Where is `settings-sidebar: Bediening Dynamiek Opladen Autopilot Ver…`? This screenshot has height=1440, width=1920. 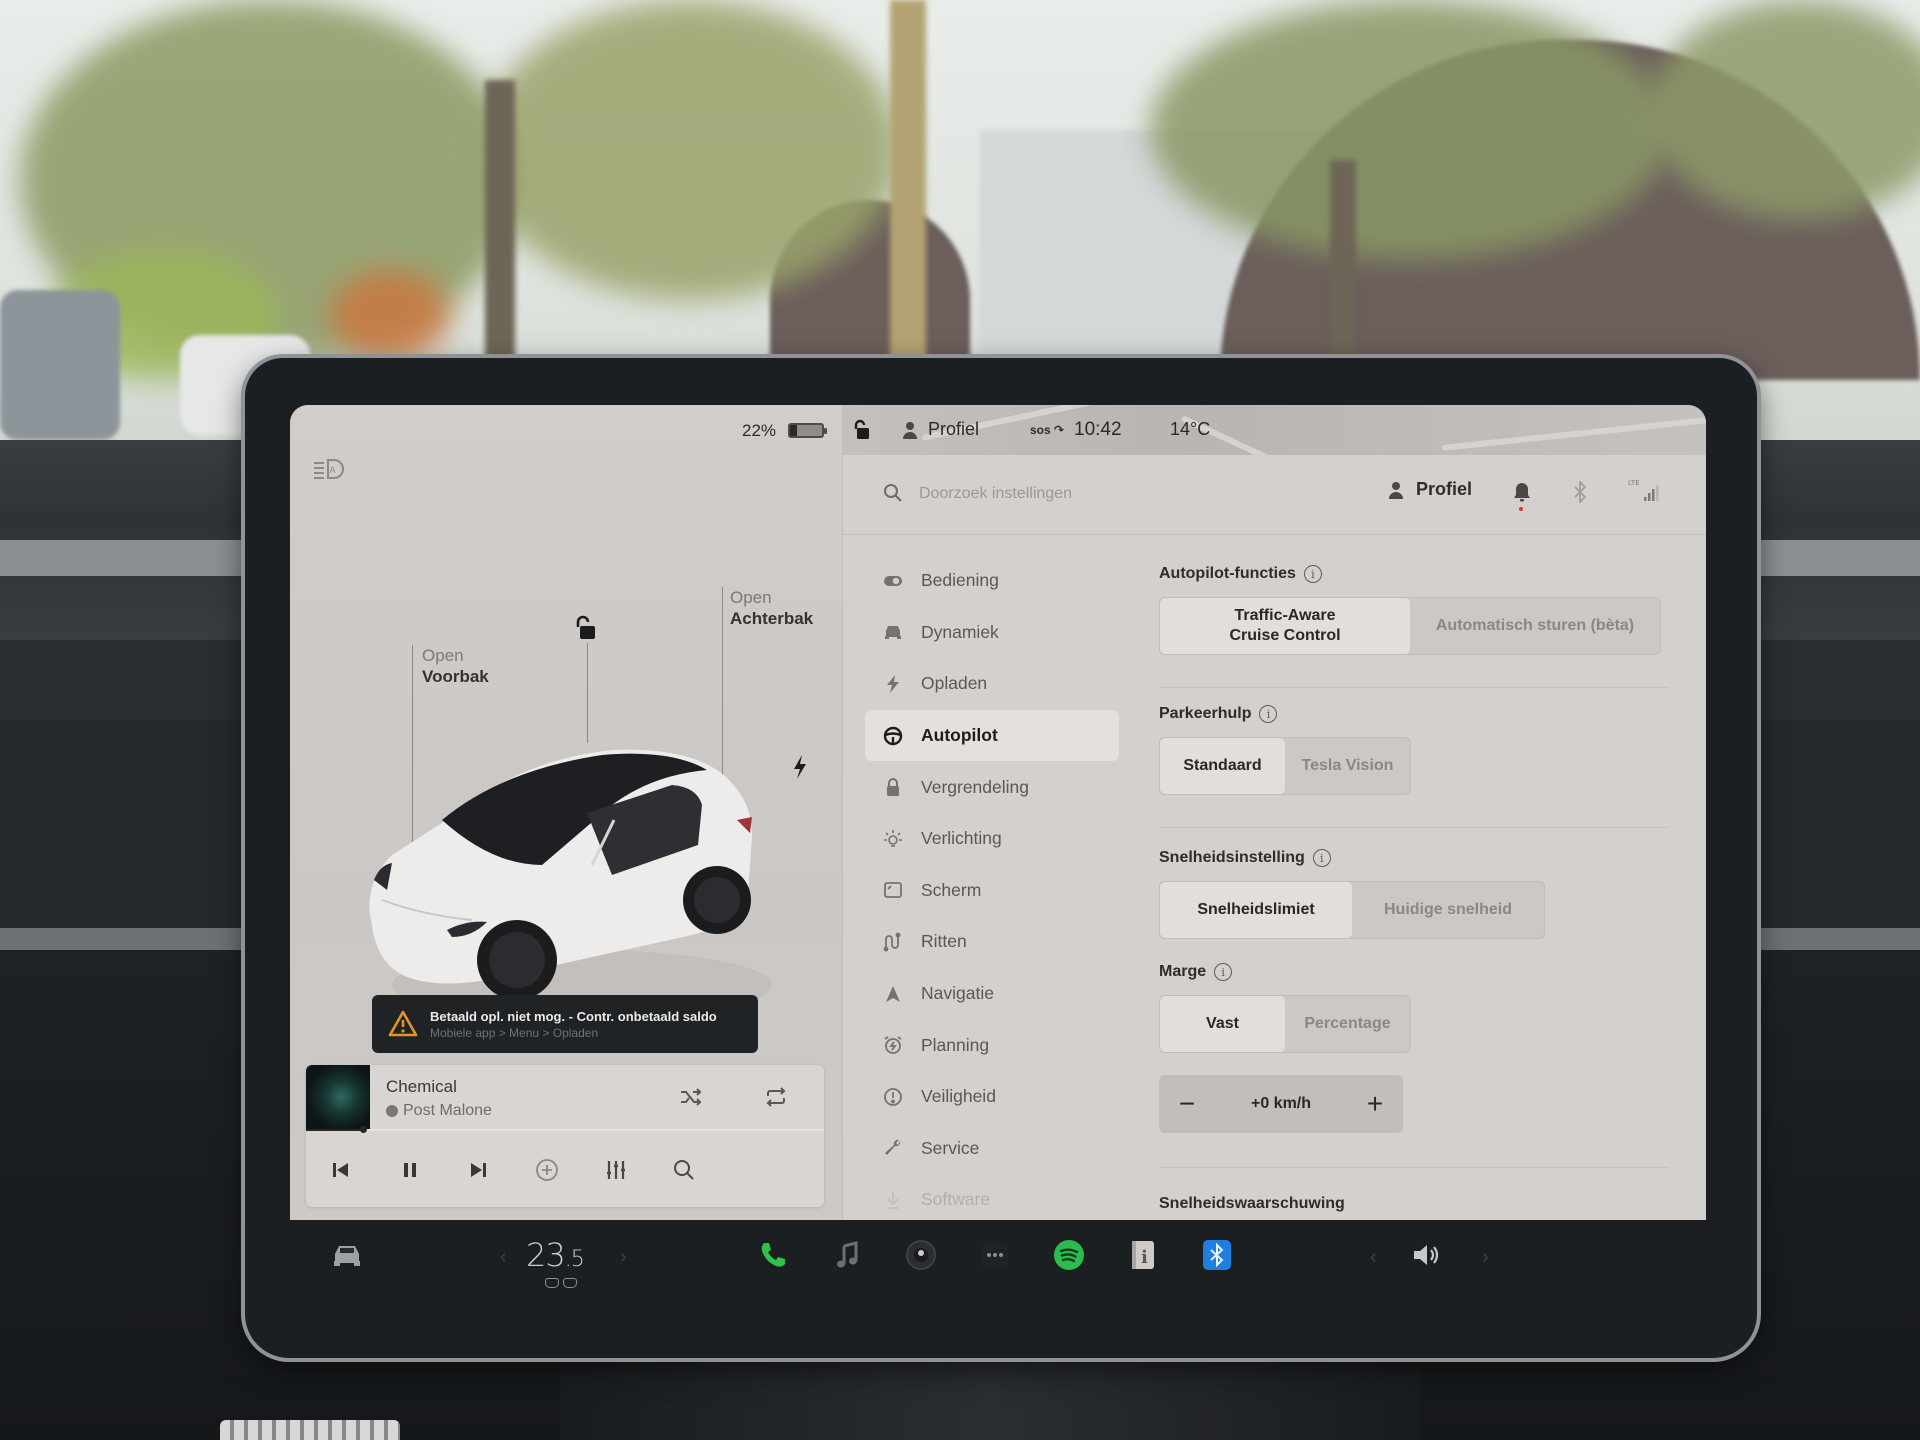 settings-sidebar: Bediening Dynamiek Opladen Autopilot Ver… is located at coordinates (992, 887).